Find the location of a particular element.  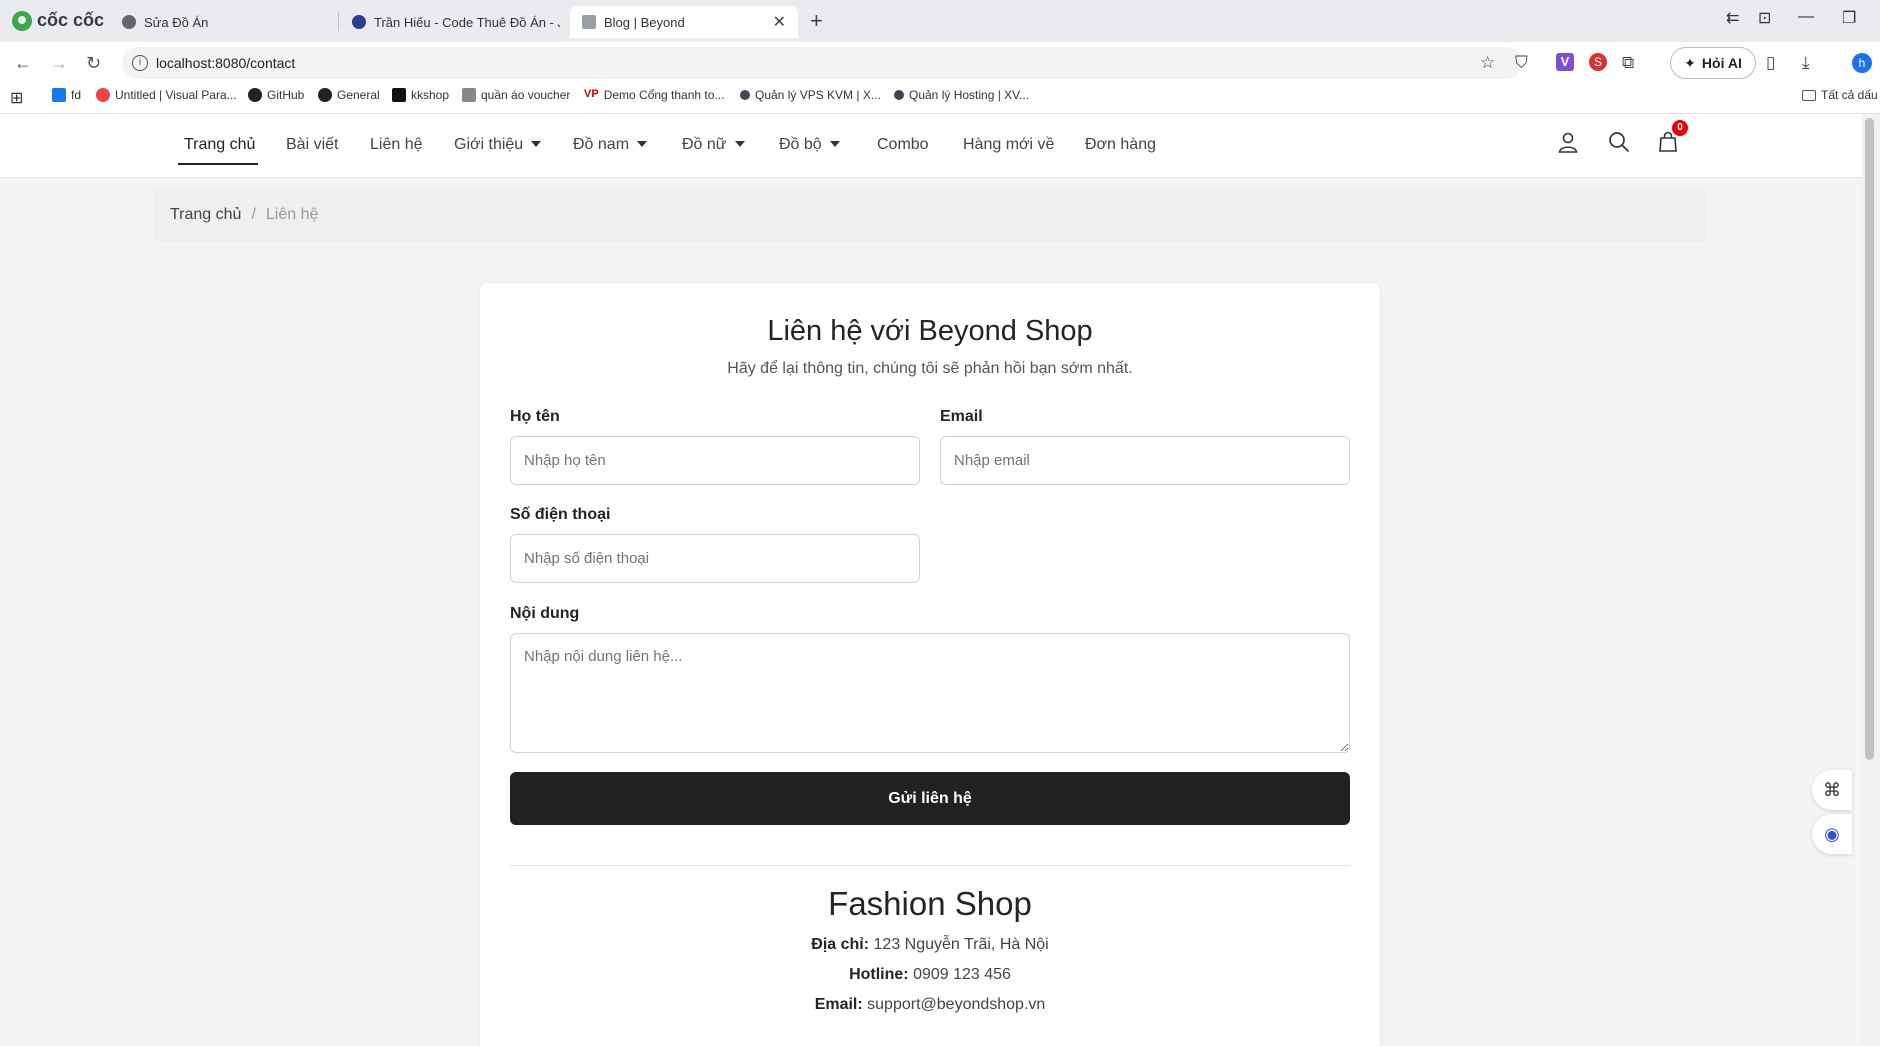

nav-item-about: Giới thiệu is located at coordinates (498, 145).